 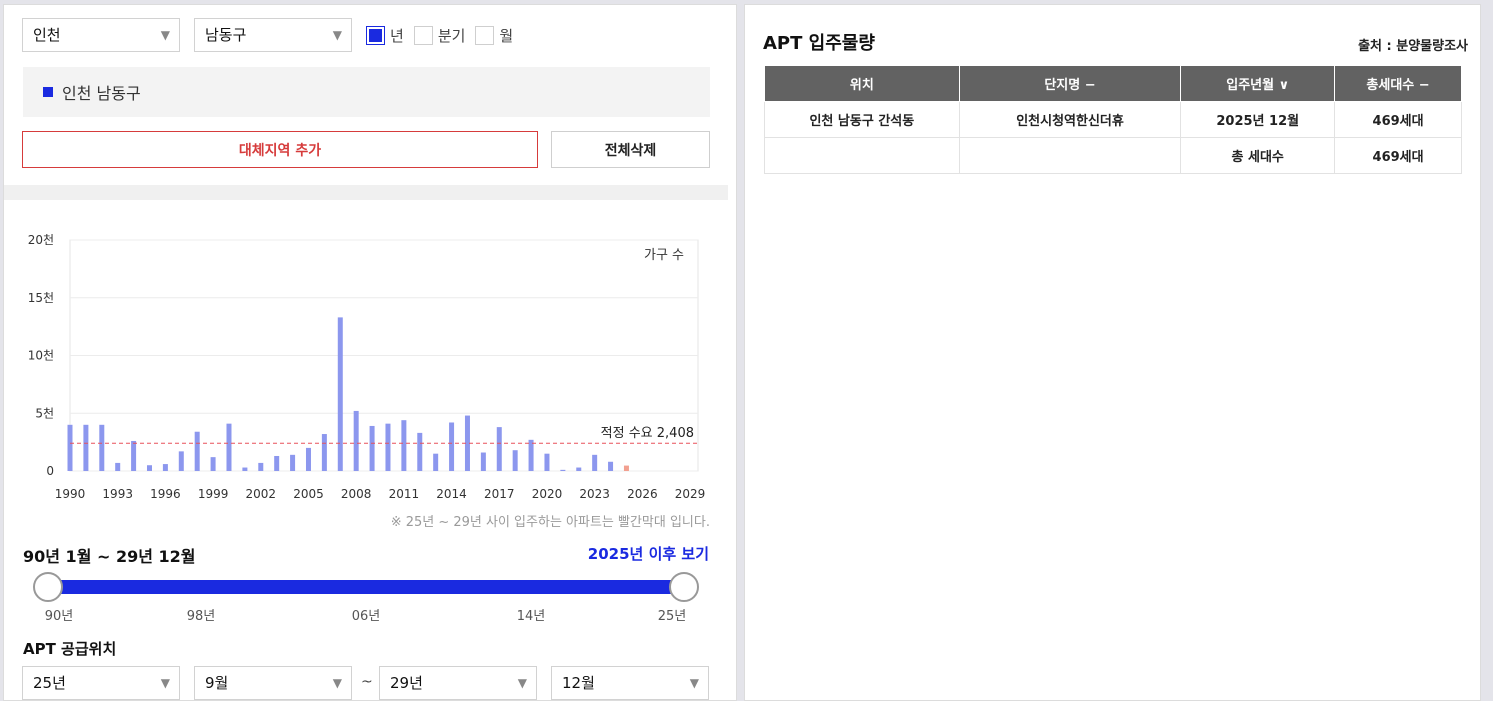 What do you see at coordinates (506, 36) in the screenshot?
I see `period-option-label: 월` at bounding box center [506, 36].